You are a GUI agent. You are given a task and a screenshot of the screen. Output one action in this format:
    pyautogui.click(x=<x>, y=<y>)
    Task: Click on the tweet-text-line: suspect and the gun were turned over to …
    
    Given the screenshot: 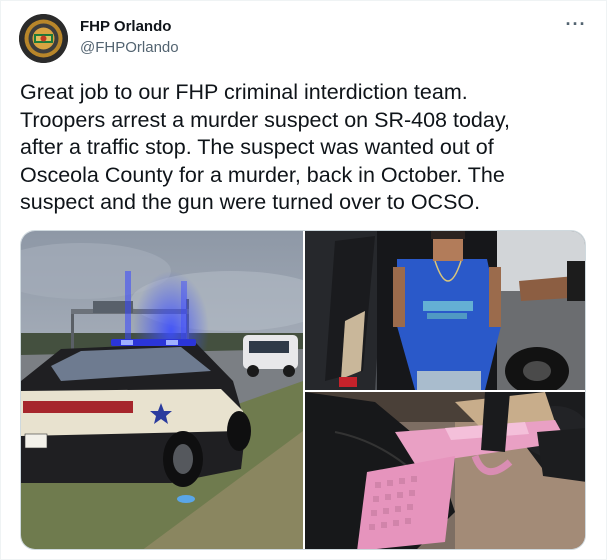 What is the action you would take?
    pyautogui.click(x=250, y=202)
    